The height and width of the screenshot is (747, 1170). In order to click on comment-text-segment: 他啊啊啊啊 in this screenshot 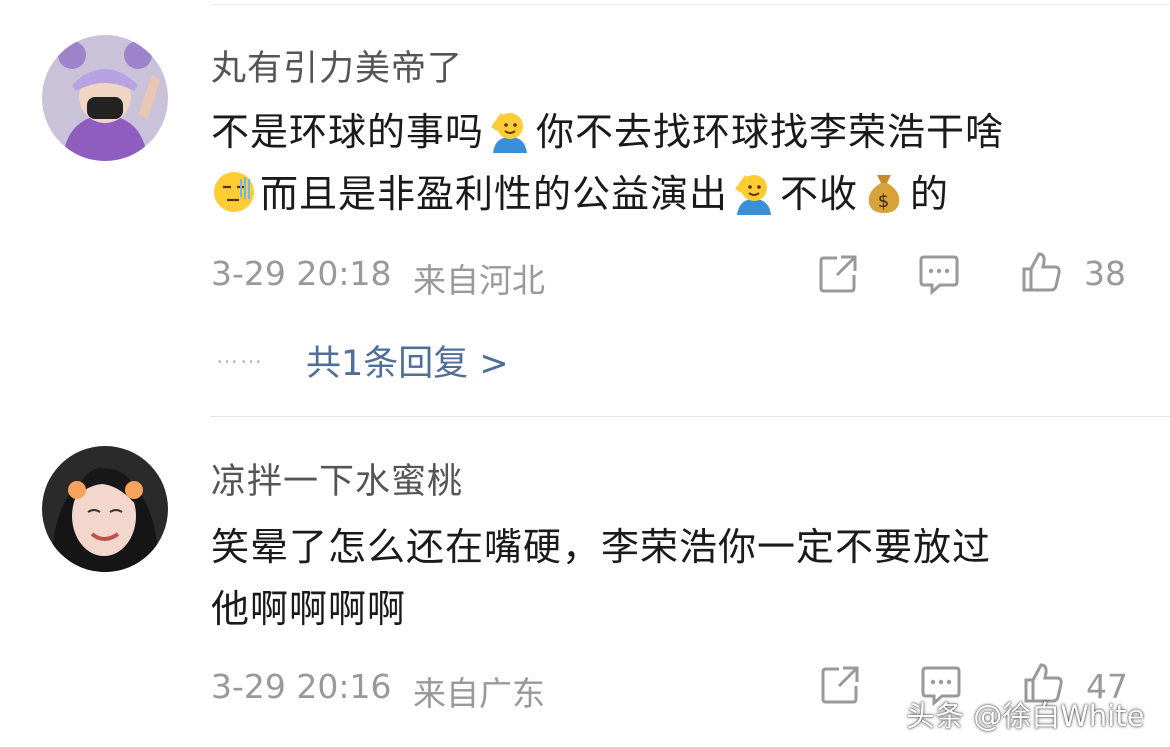, I will do `click(309, 609)`.